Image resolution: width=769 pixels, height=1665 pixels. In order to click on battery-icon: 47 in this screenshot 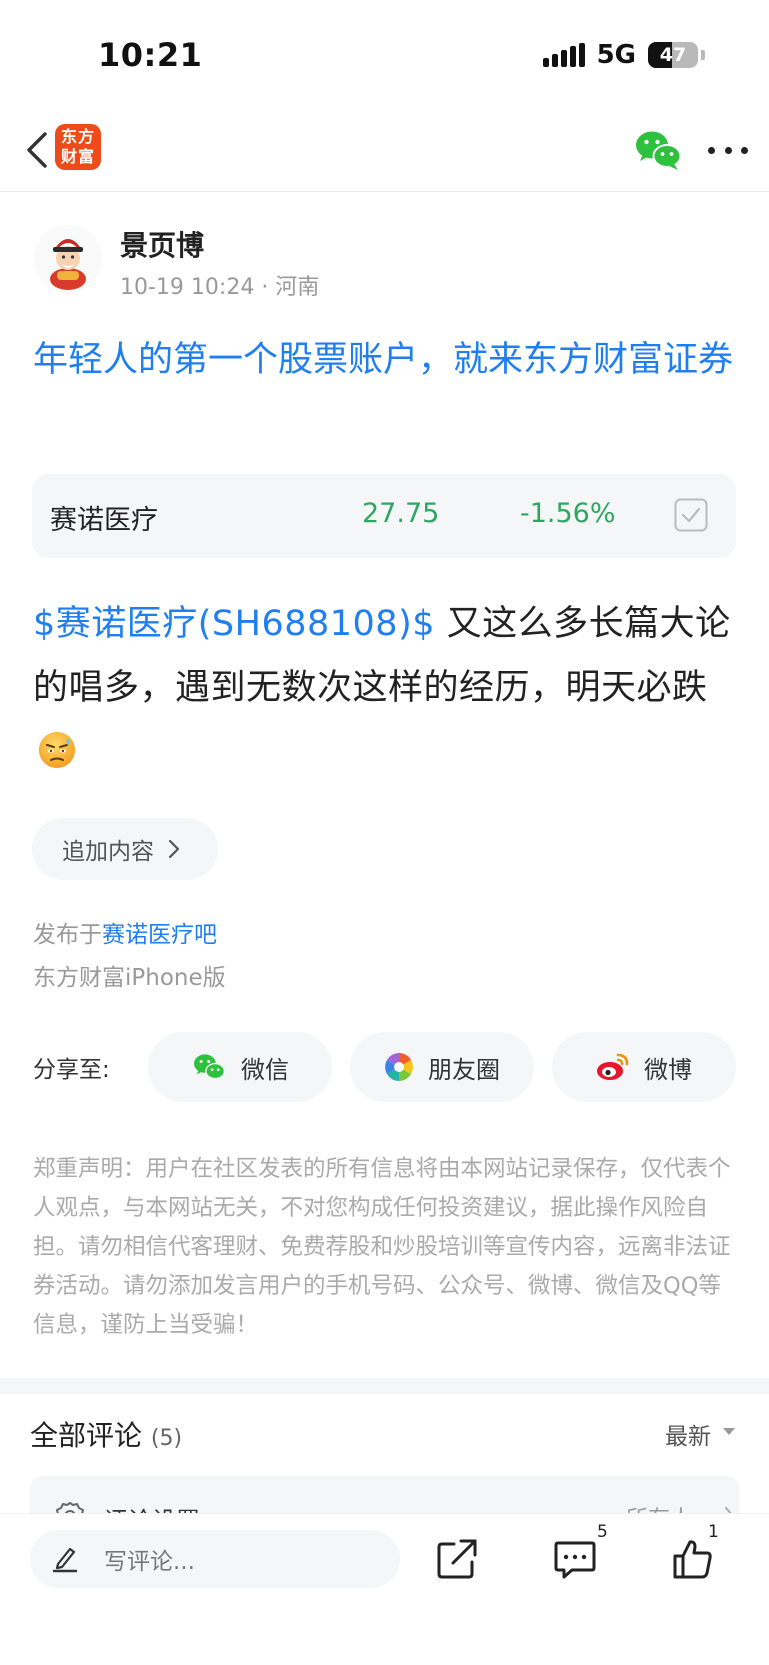, I will do `click(673, 55)`.